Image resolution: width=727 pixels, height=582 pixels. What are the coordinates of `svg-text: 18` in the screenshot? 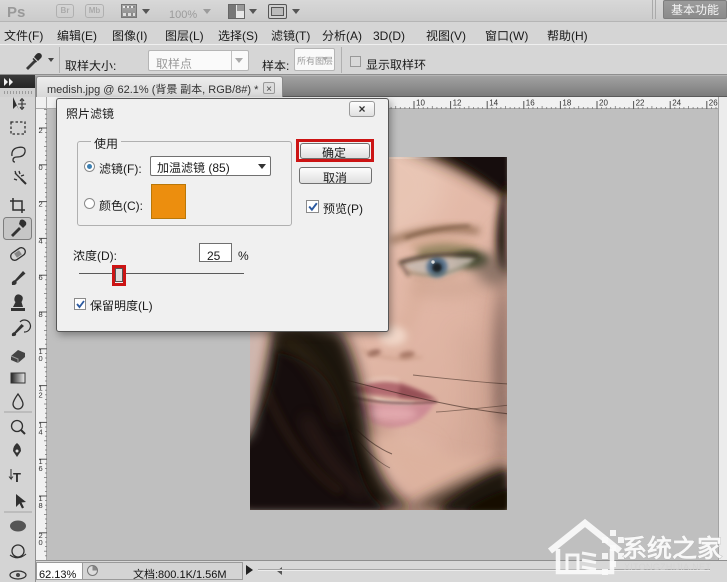 It's located at (566, 103).